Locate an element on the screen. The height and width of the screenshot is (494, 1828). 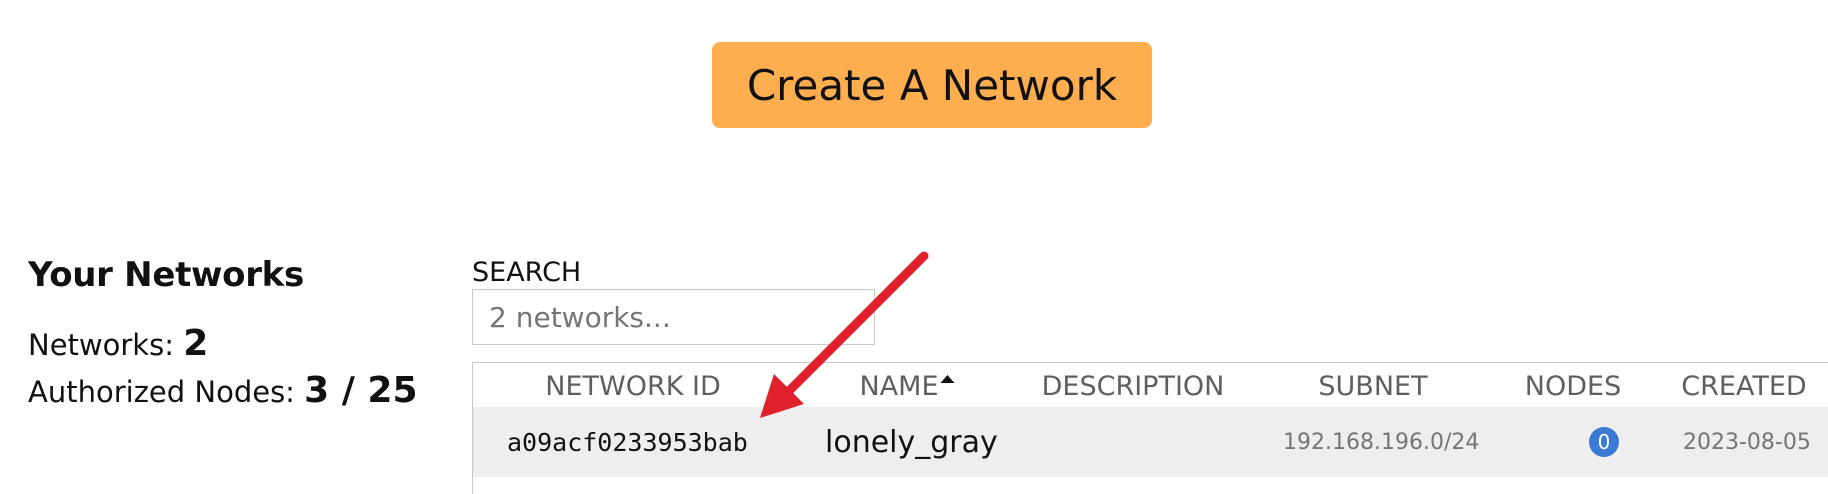
search-input is located at coordinates (673, 317).